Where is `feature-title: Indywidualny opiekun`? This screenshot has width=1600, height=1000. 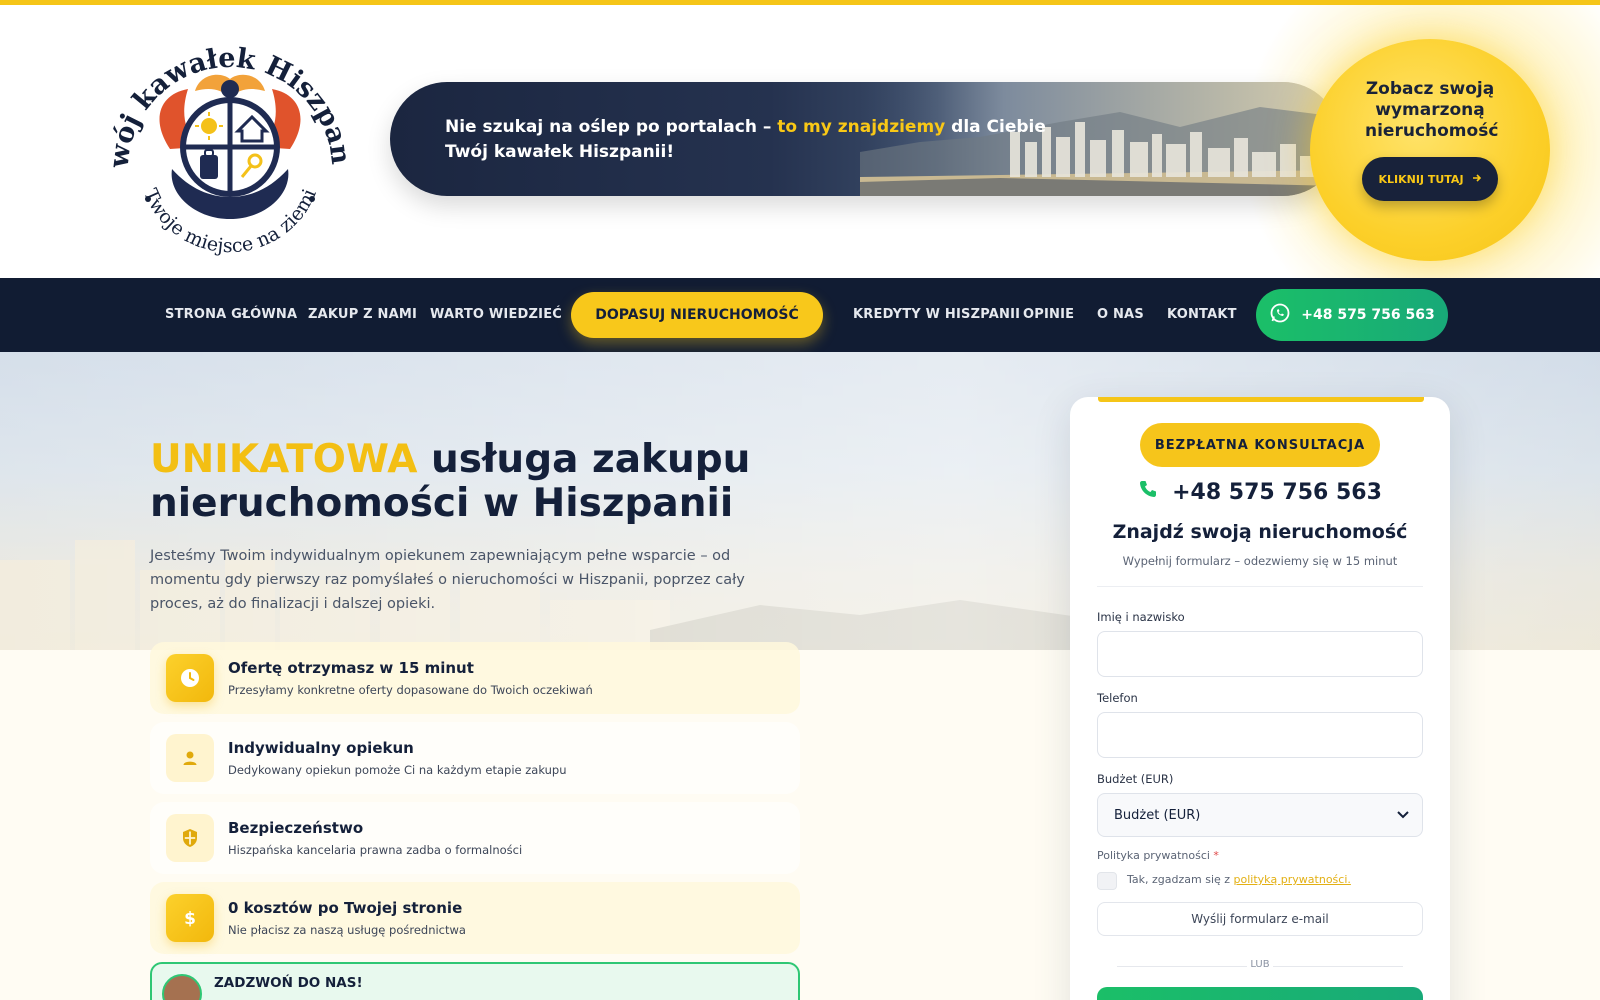
feature-title: Indywidualny opiekun is located at coordinates (321, 748).